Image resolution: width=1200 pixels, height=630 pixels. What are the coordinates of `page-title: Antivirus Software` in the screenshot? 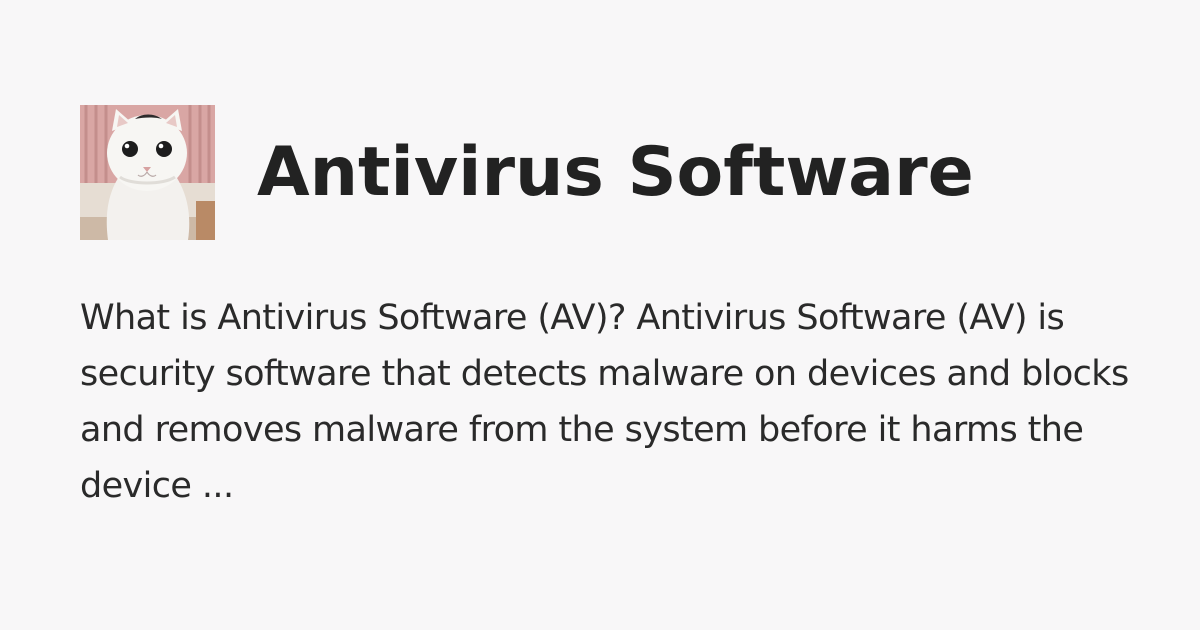 It's located at (615, 172).